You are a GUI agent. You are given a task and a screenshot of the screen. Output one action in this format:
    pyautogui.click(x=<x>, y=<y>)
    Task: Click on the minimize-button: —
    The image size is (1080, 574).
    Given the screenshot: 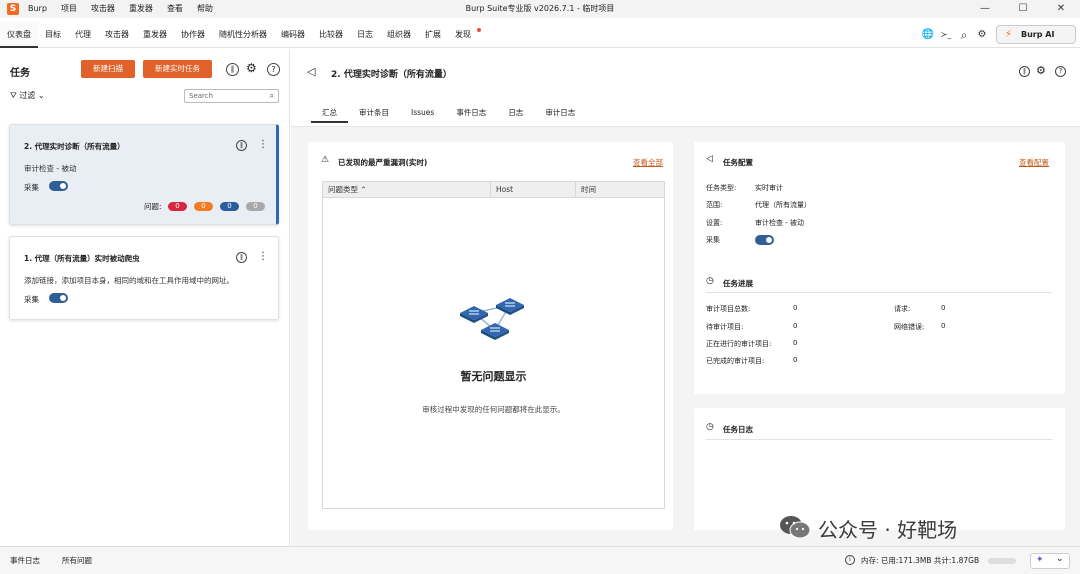 What is the action you would take?
    pyautogui.click(x=985, y=9)
    